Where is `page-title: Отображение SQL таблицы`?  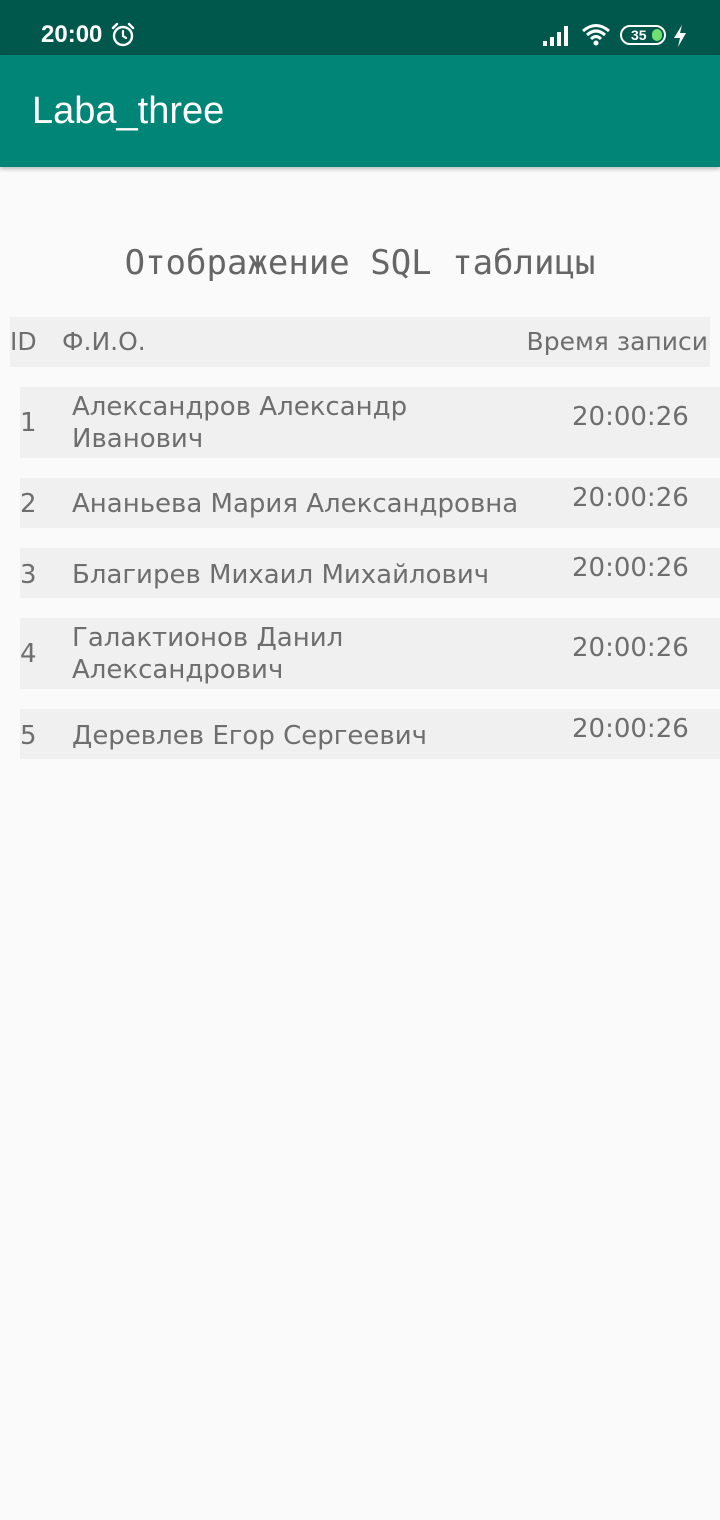
page-title: Отображение SQL таблицы is located at coordinates (360, 263).